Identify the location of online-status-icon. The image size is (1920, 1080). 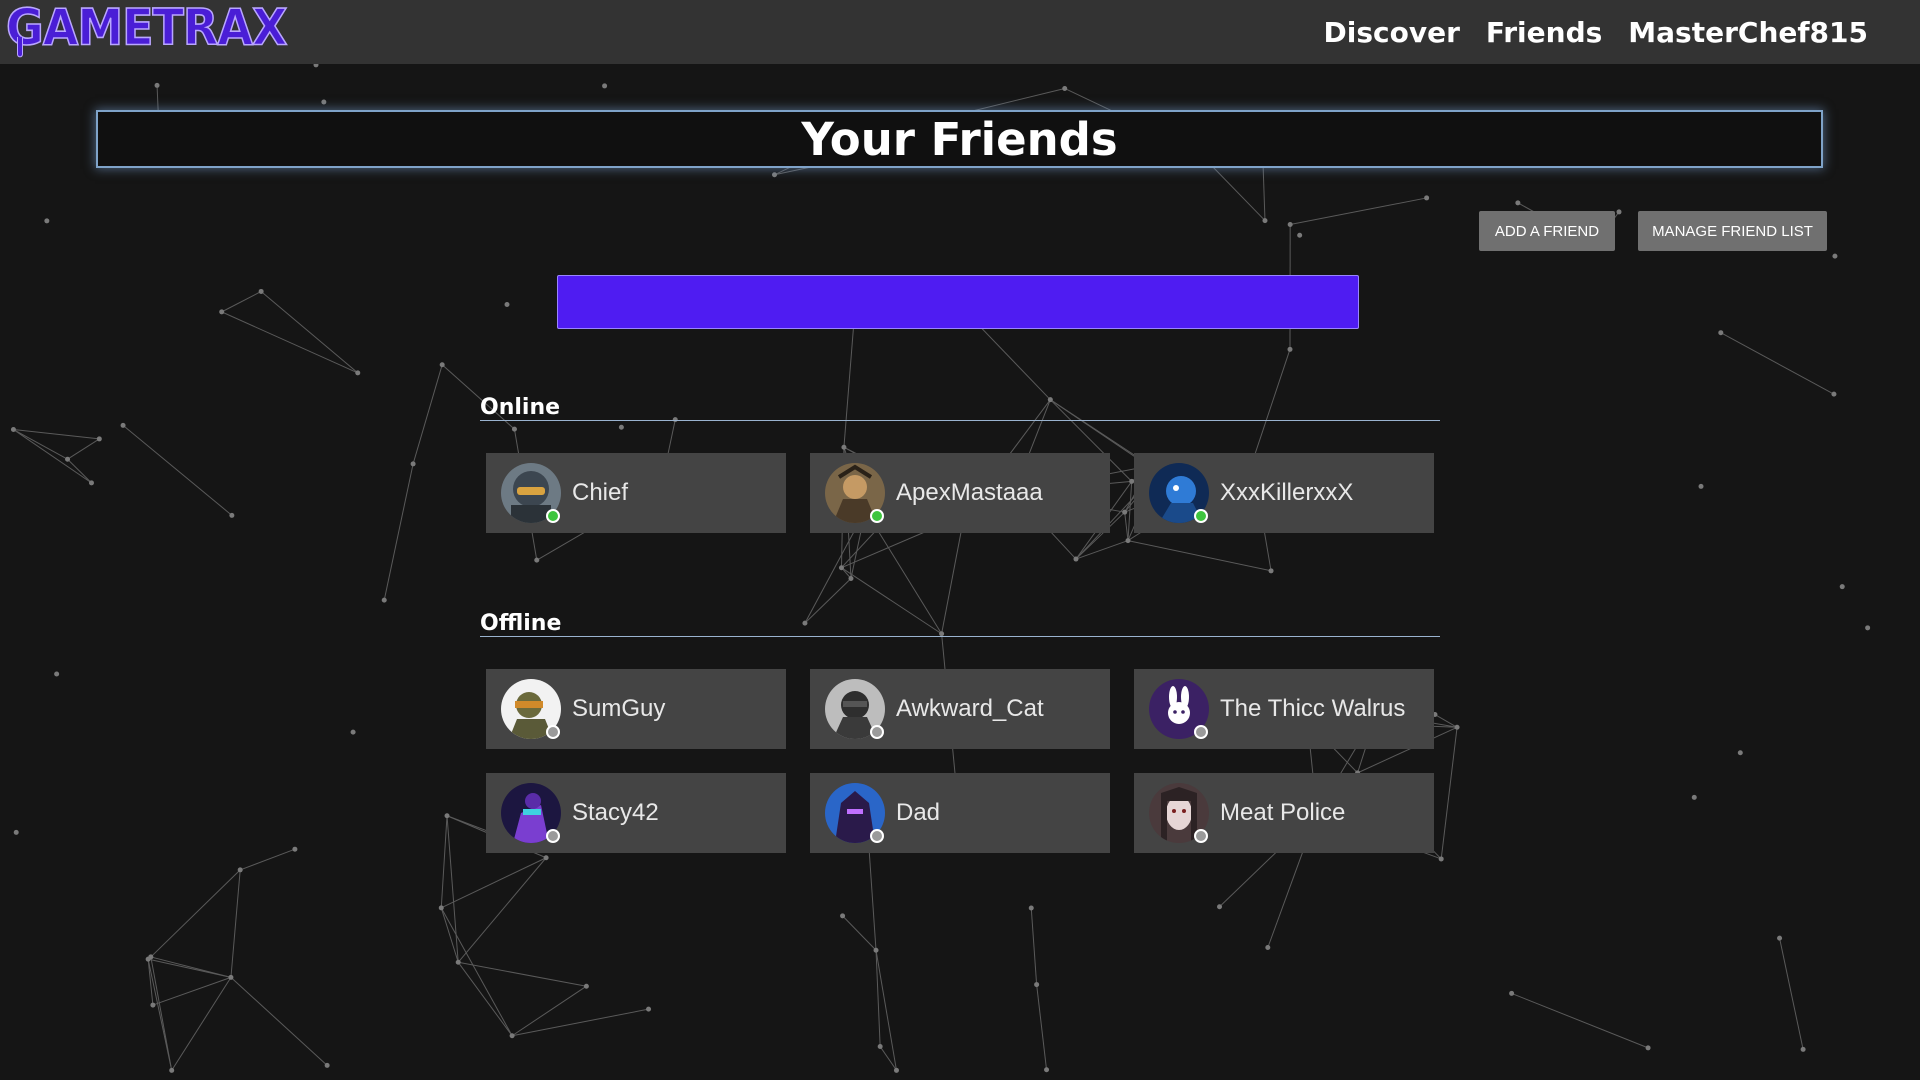
(553, 516).